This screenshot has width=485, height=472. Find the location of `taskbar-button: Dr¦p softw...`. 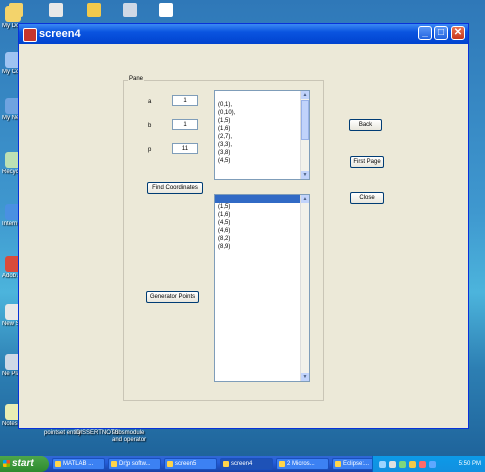

taskbar-button: Dr¦p softw... is located at coordinates (134, 464).